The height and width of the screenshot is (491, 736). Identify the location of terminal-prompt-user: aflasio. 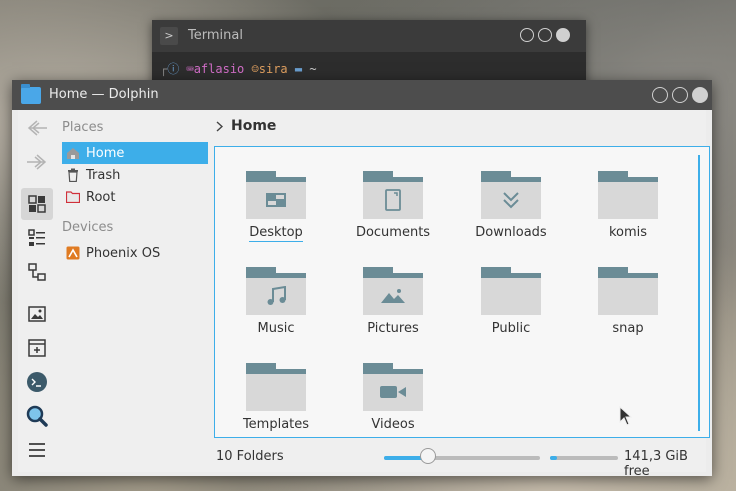
(219, 69).